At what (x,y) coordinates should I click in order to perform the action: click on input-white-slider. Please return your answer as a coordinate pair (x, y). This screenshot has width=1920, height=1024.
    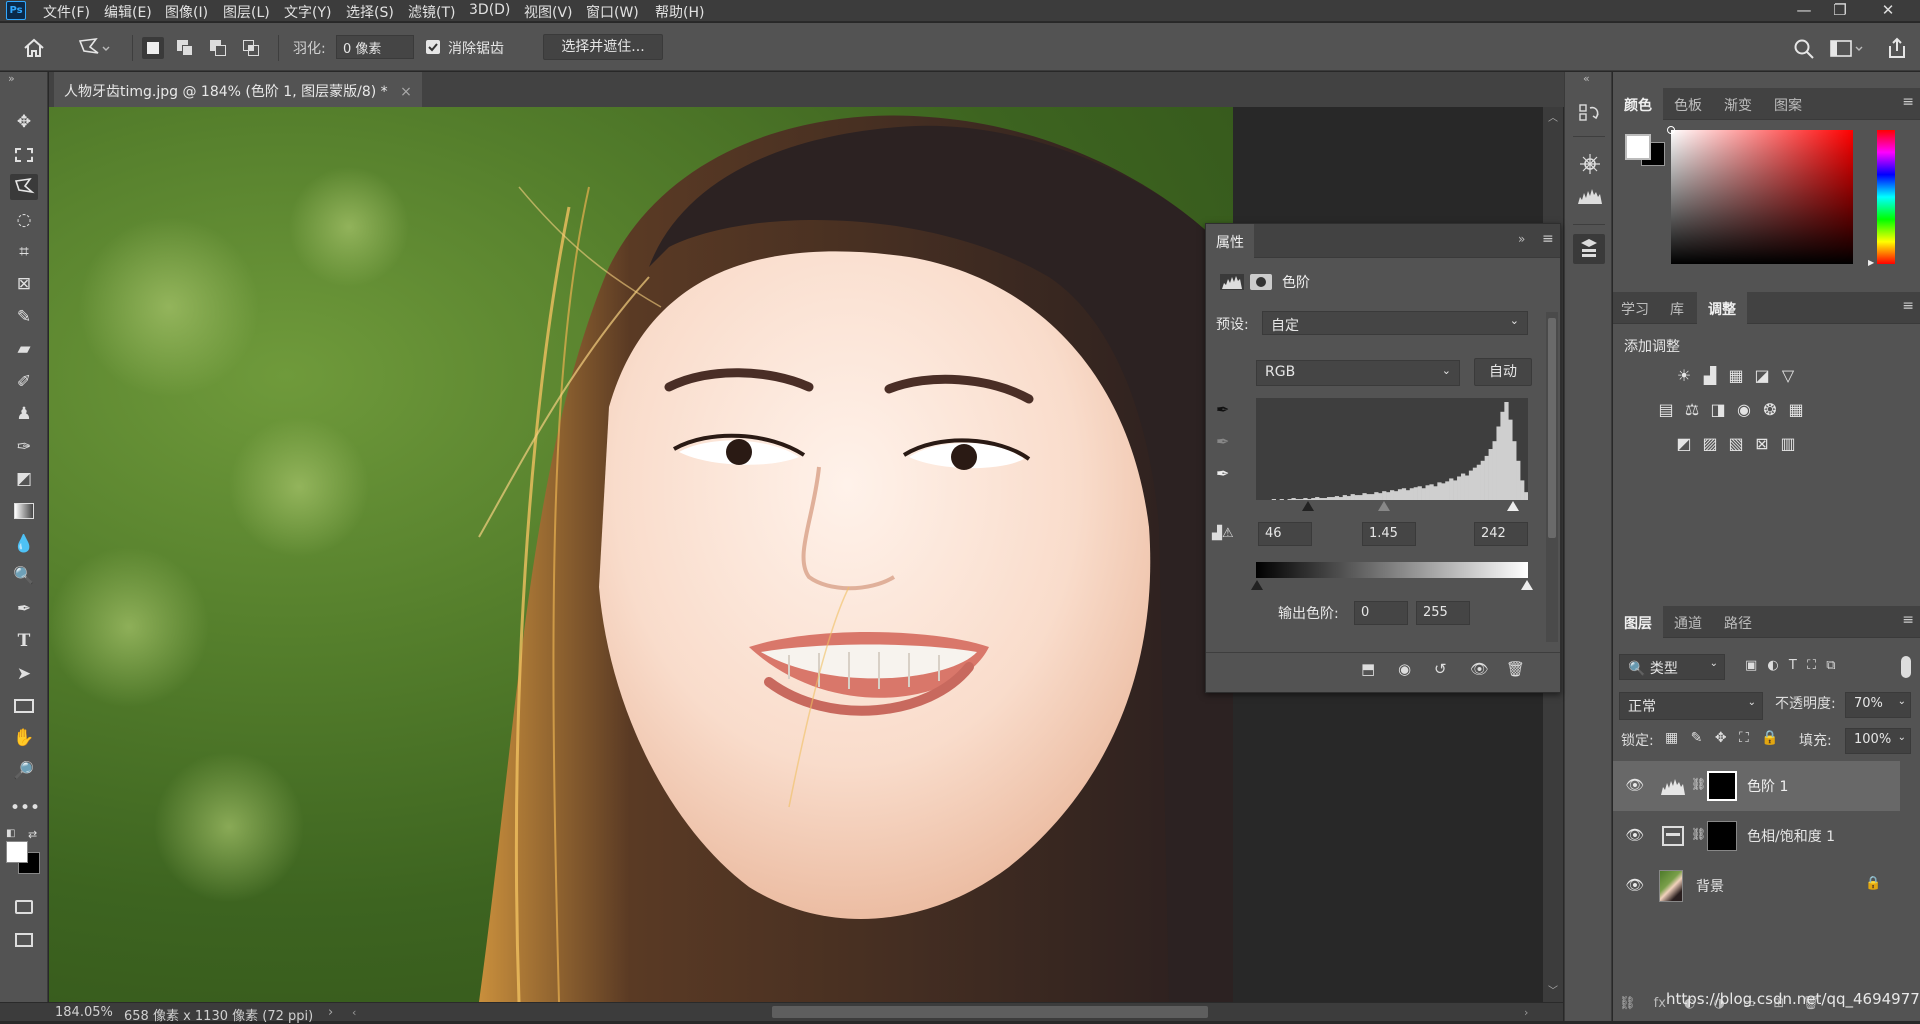
    Looking at the image, I should click on (1513, 506).